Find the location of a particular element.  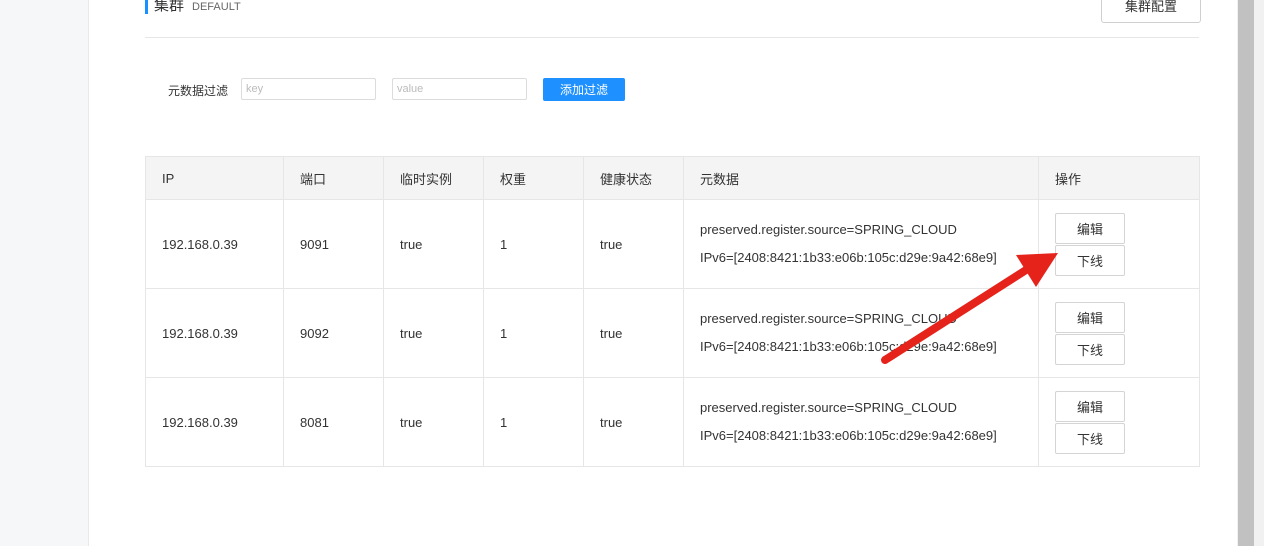

filter-key-input is located at coordinates (308, 89).